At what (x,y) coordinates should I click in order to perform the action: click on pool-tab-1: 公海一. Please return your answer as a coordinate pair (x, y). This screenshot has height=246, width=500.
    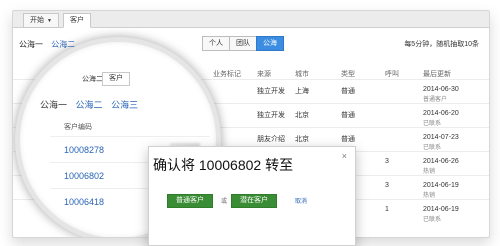
    Looking at the image, I should click on (31, 44).